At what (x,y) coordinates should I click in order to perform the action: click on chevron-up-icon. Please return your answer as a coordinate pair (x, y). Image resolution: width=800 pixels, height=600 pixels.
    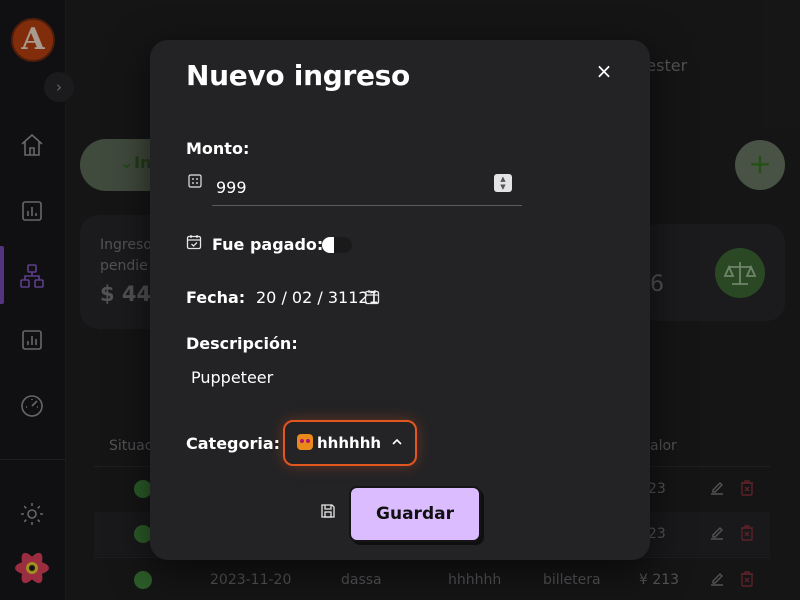
    Looking at the image, I should click on (397, 441).